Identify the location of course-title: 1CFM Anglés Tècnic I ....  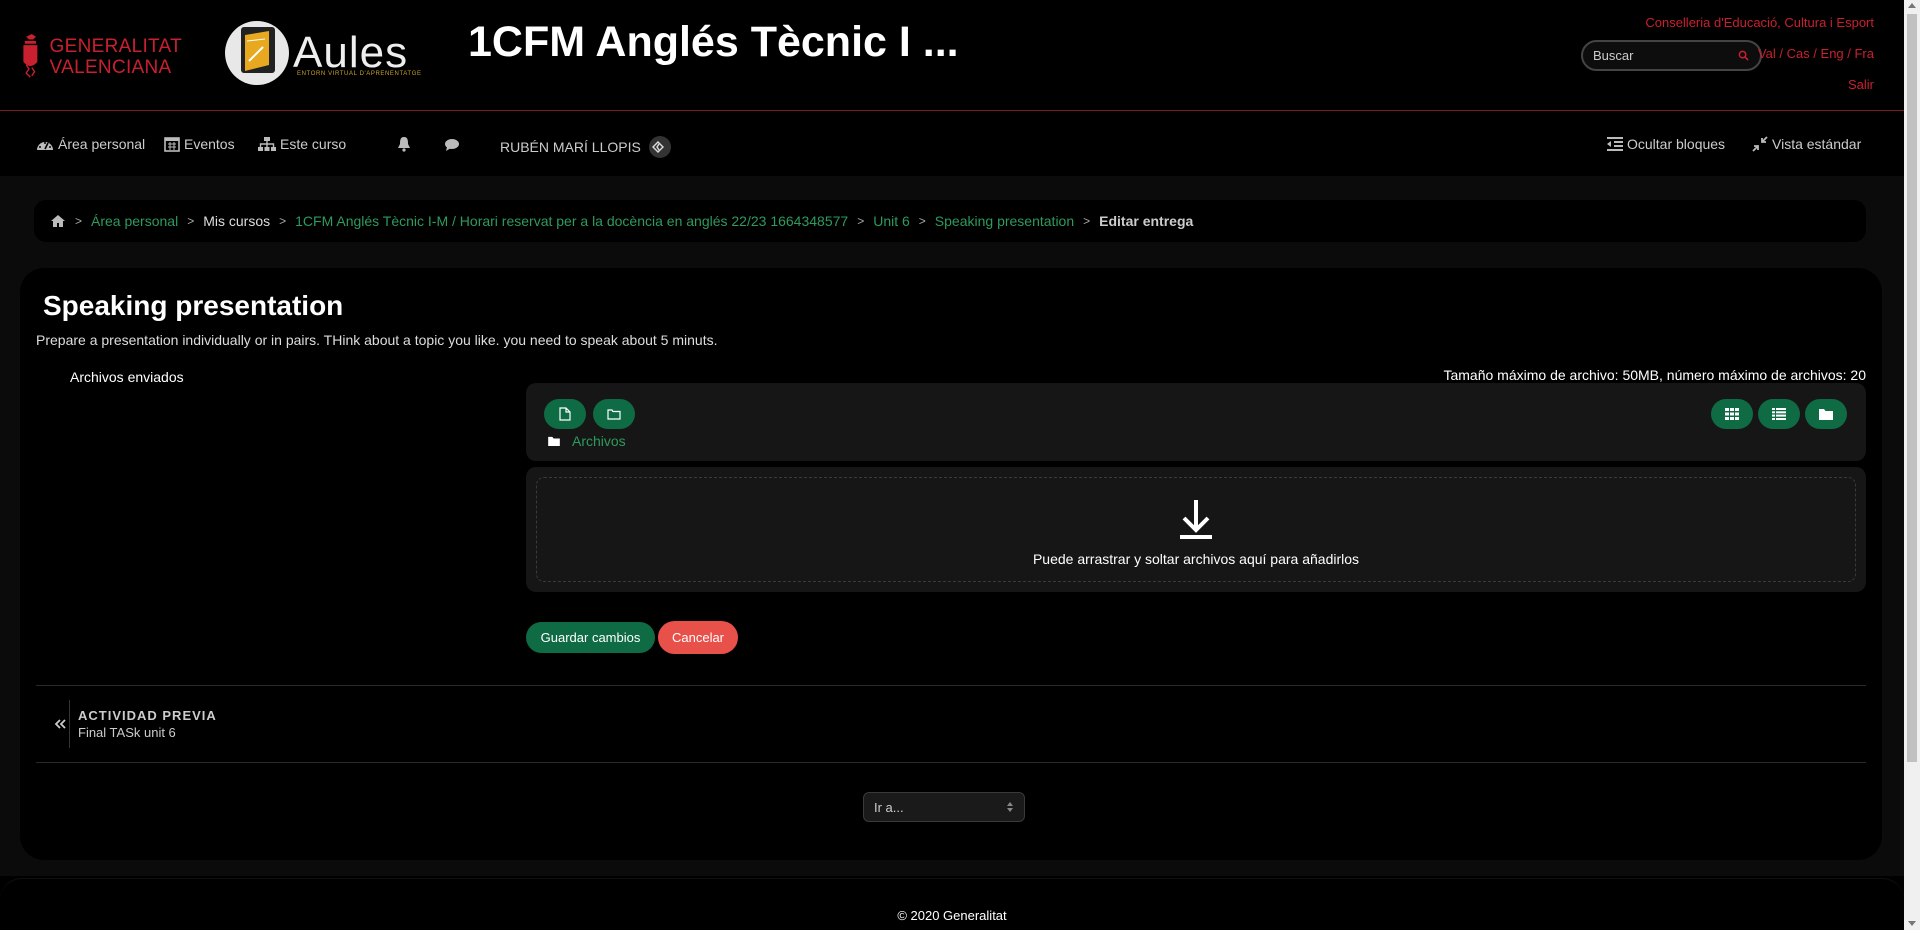
(713, 42).